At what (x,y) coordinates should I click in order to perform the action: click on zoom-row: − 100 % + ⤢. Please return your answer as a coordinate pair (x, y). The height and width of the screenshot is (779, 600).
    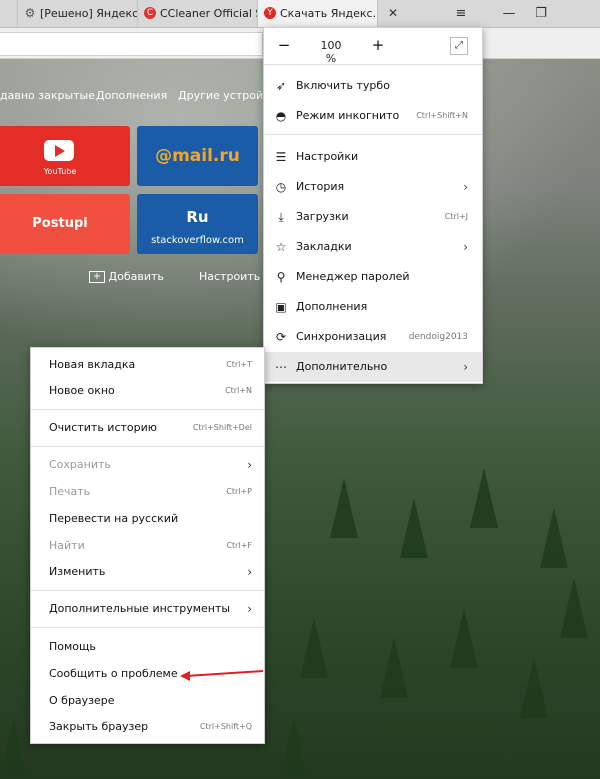
    Looking at the image, I should click on (373, 46).